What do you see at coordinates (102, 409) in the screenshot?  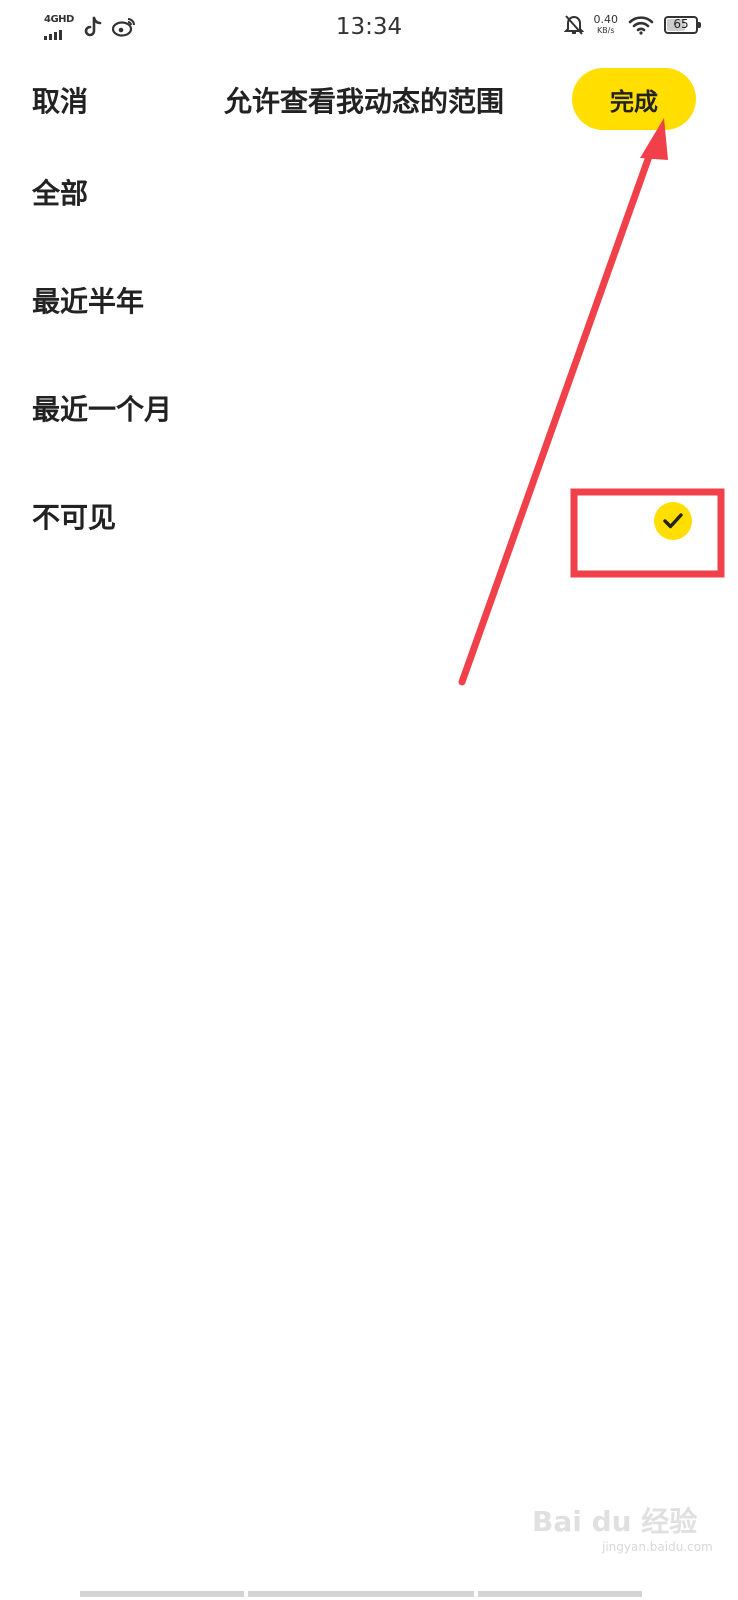 I see `option-label: 最近一个月` at bounding box center [102, 409].